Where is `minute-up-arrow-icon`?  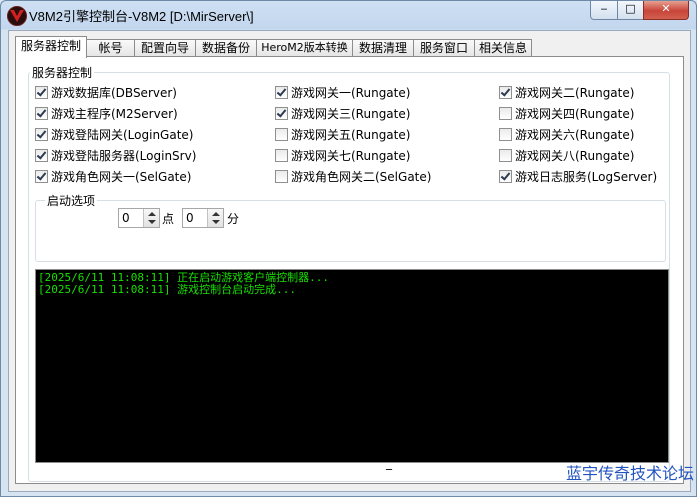 minute-up-arrow-icon is located at coordinates (216, 214).